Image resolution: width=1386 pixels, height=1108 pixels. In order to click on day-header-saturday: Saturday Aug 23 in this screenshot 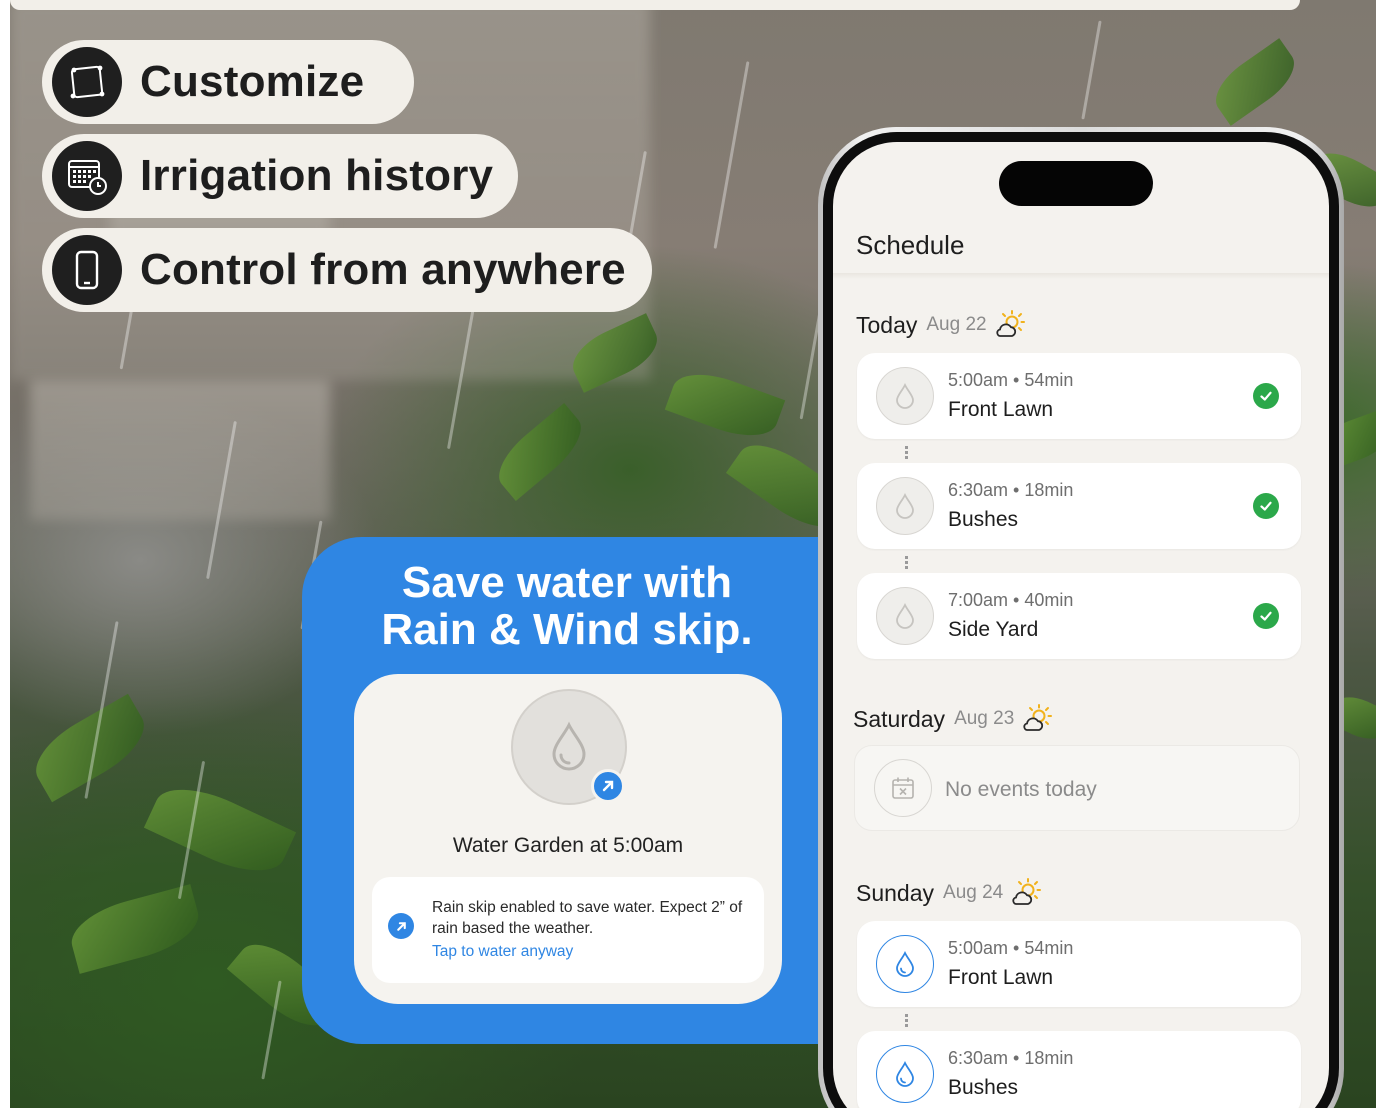, I will do `click(953, 719)`.